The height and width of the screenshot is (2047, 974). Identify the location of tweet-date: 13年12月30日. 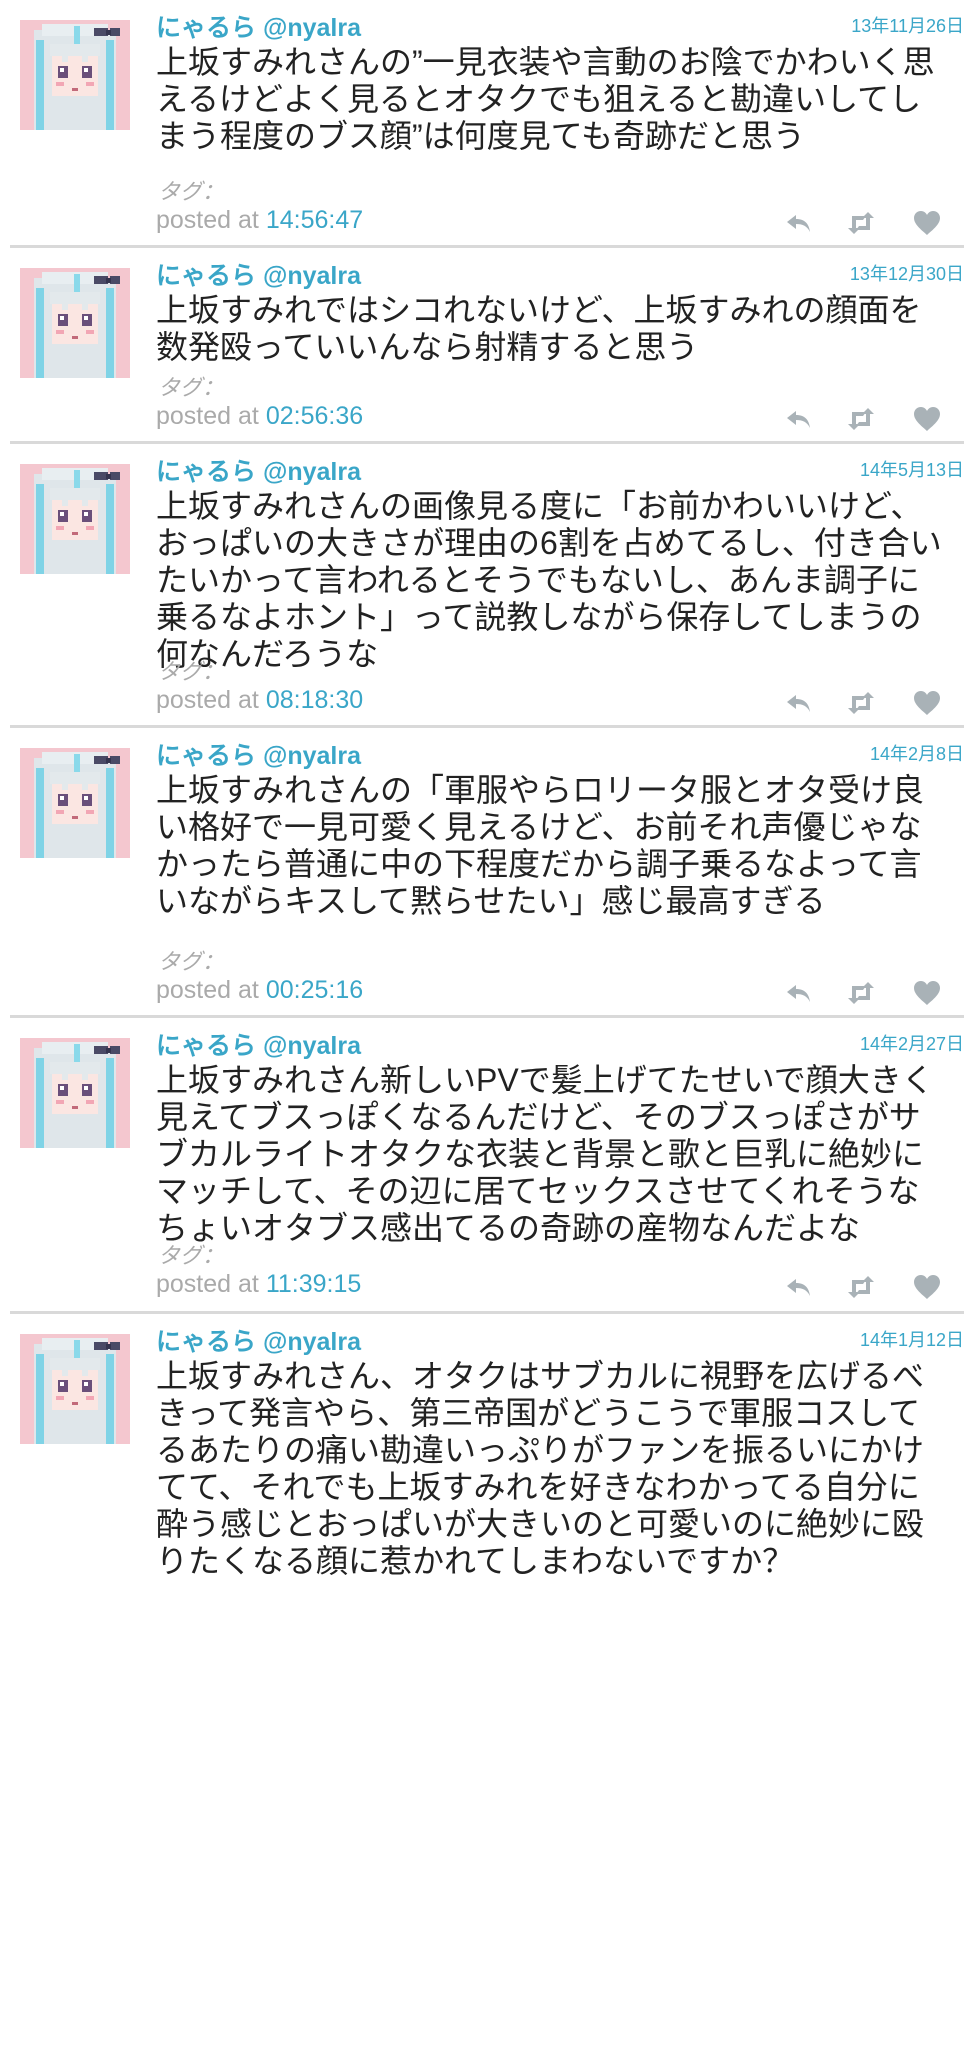
(907, 273).